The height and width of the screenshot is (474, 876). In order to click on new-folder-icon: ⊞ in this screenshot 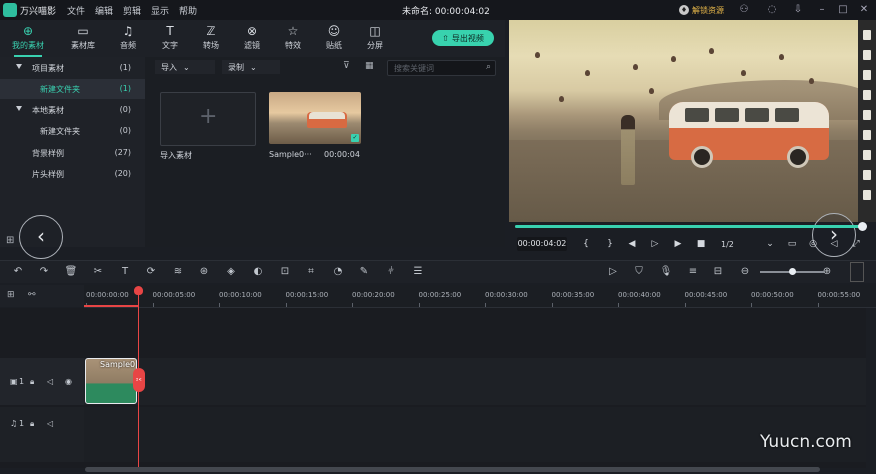, I will do `click(10, 240)`.